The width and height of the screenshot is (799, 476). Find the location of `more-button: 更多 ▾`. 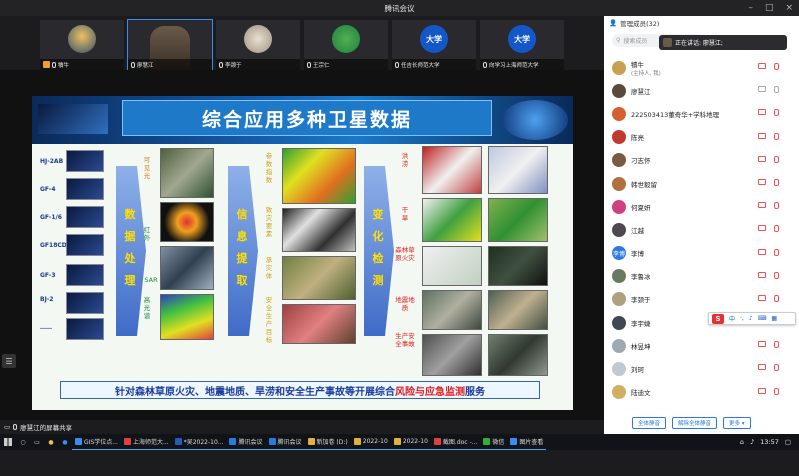

more-button: 更多 ▾ is located at coordinates (737, 423).